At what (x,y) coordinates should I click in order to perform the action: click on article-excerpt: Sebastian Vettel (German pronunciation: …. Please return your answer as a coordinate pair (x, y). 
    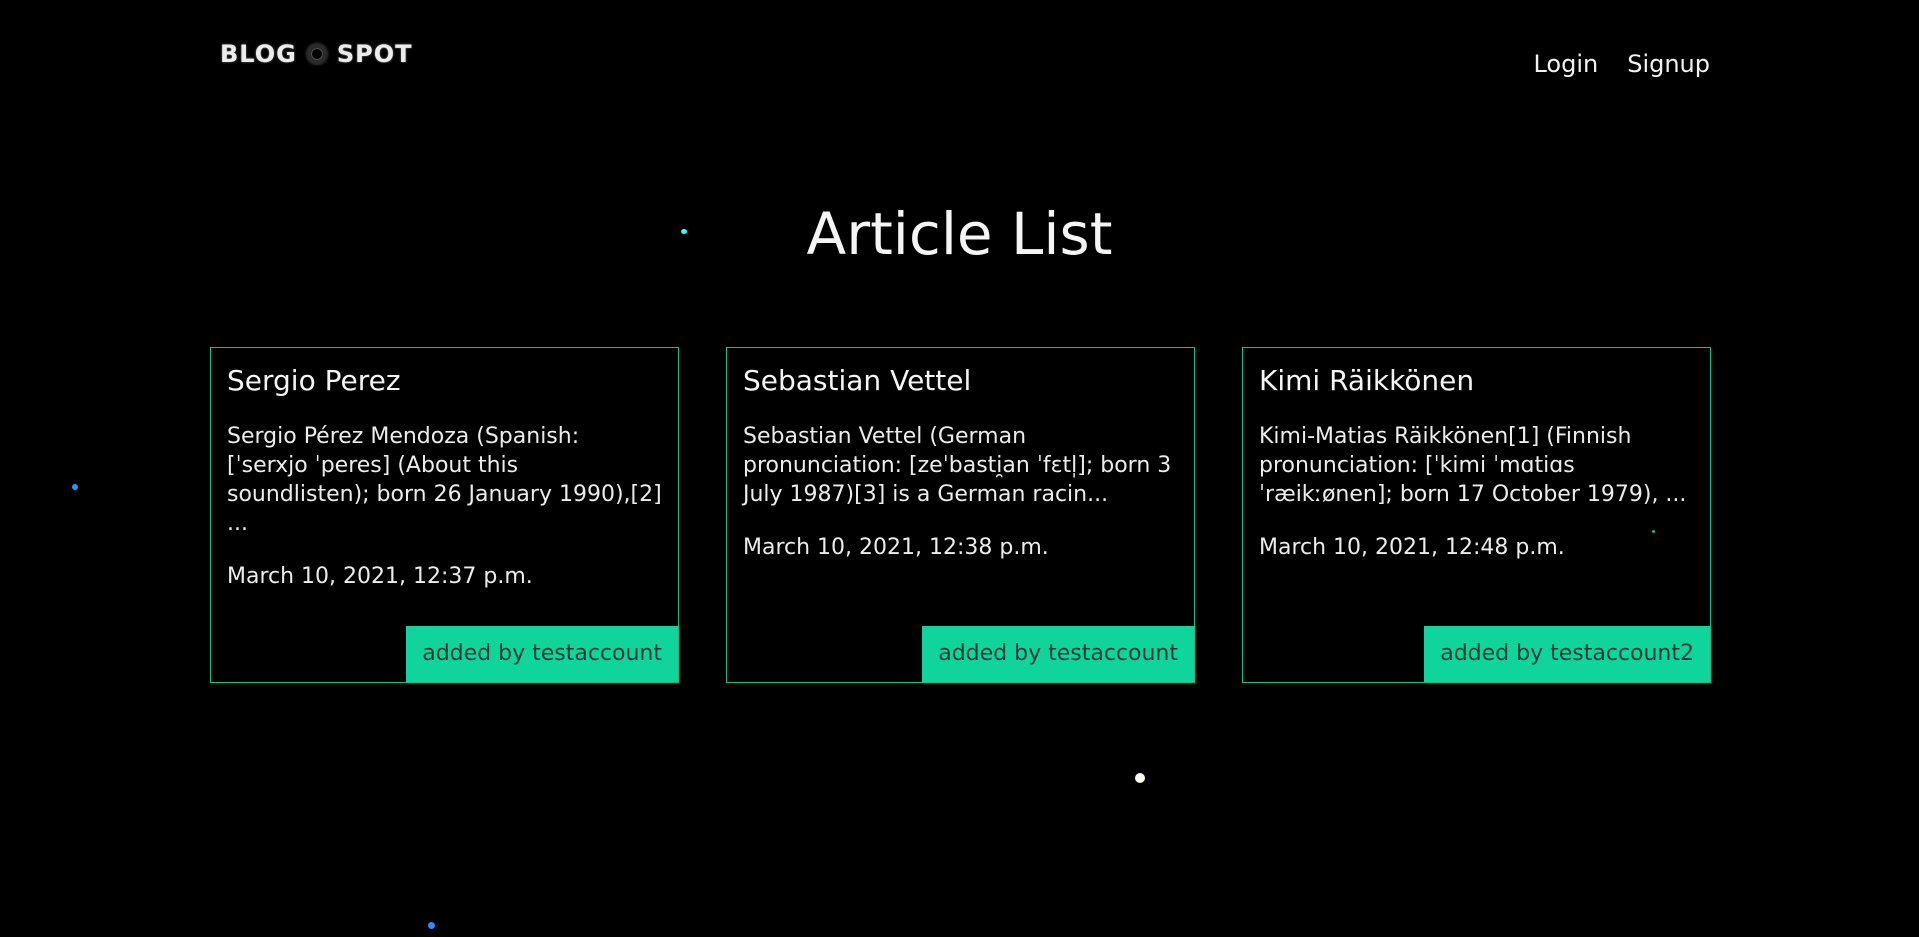
    Looking at the image, I should click on (957, 465).